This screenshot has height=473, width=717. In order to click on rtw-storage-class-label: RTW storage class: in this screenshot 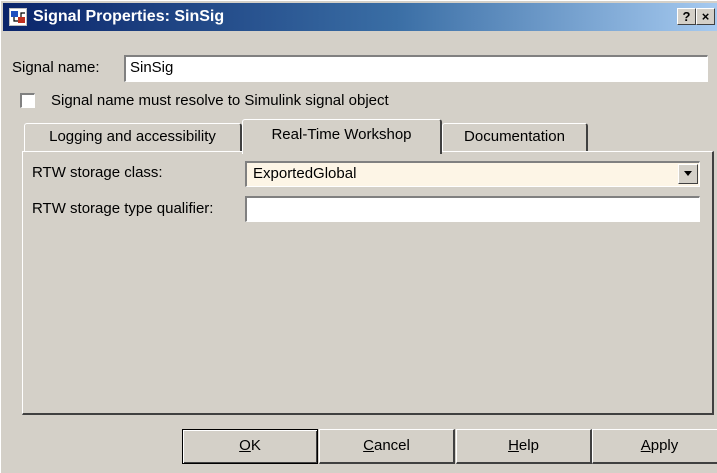, I will do `click(97, 172)`.